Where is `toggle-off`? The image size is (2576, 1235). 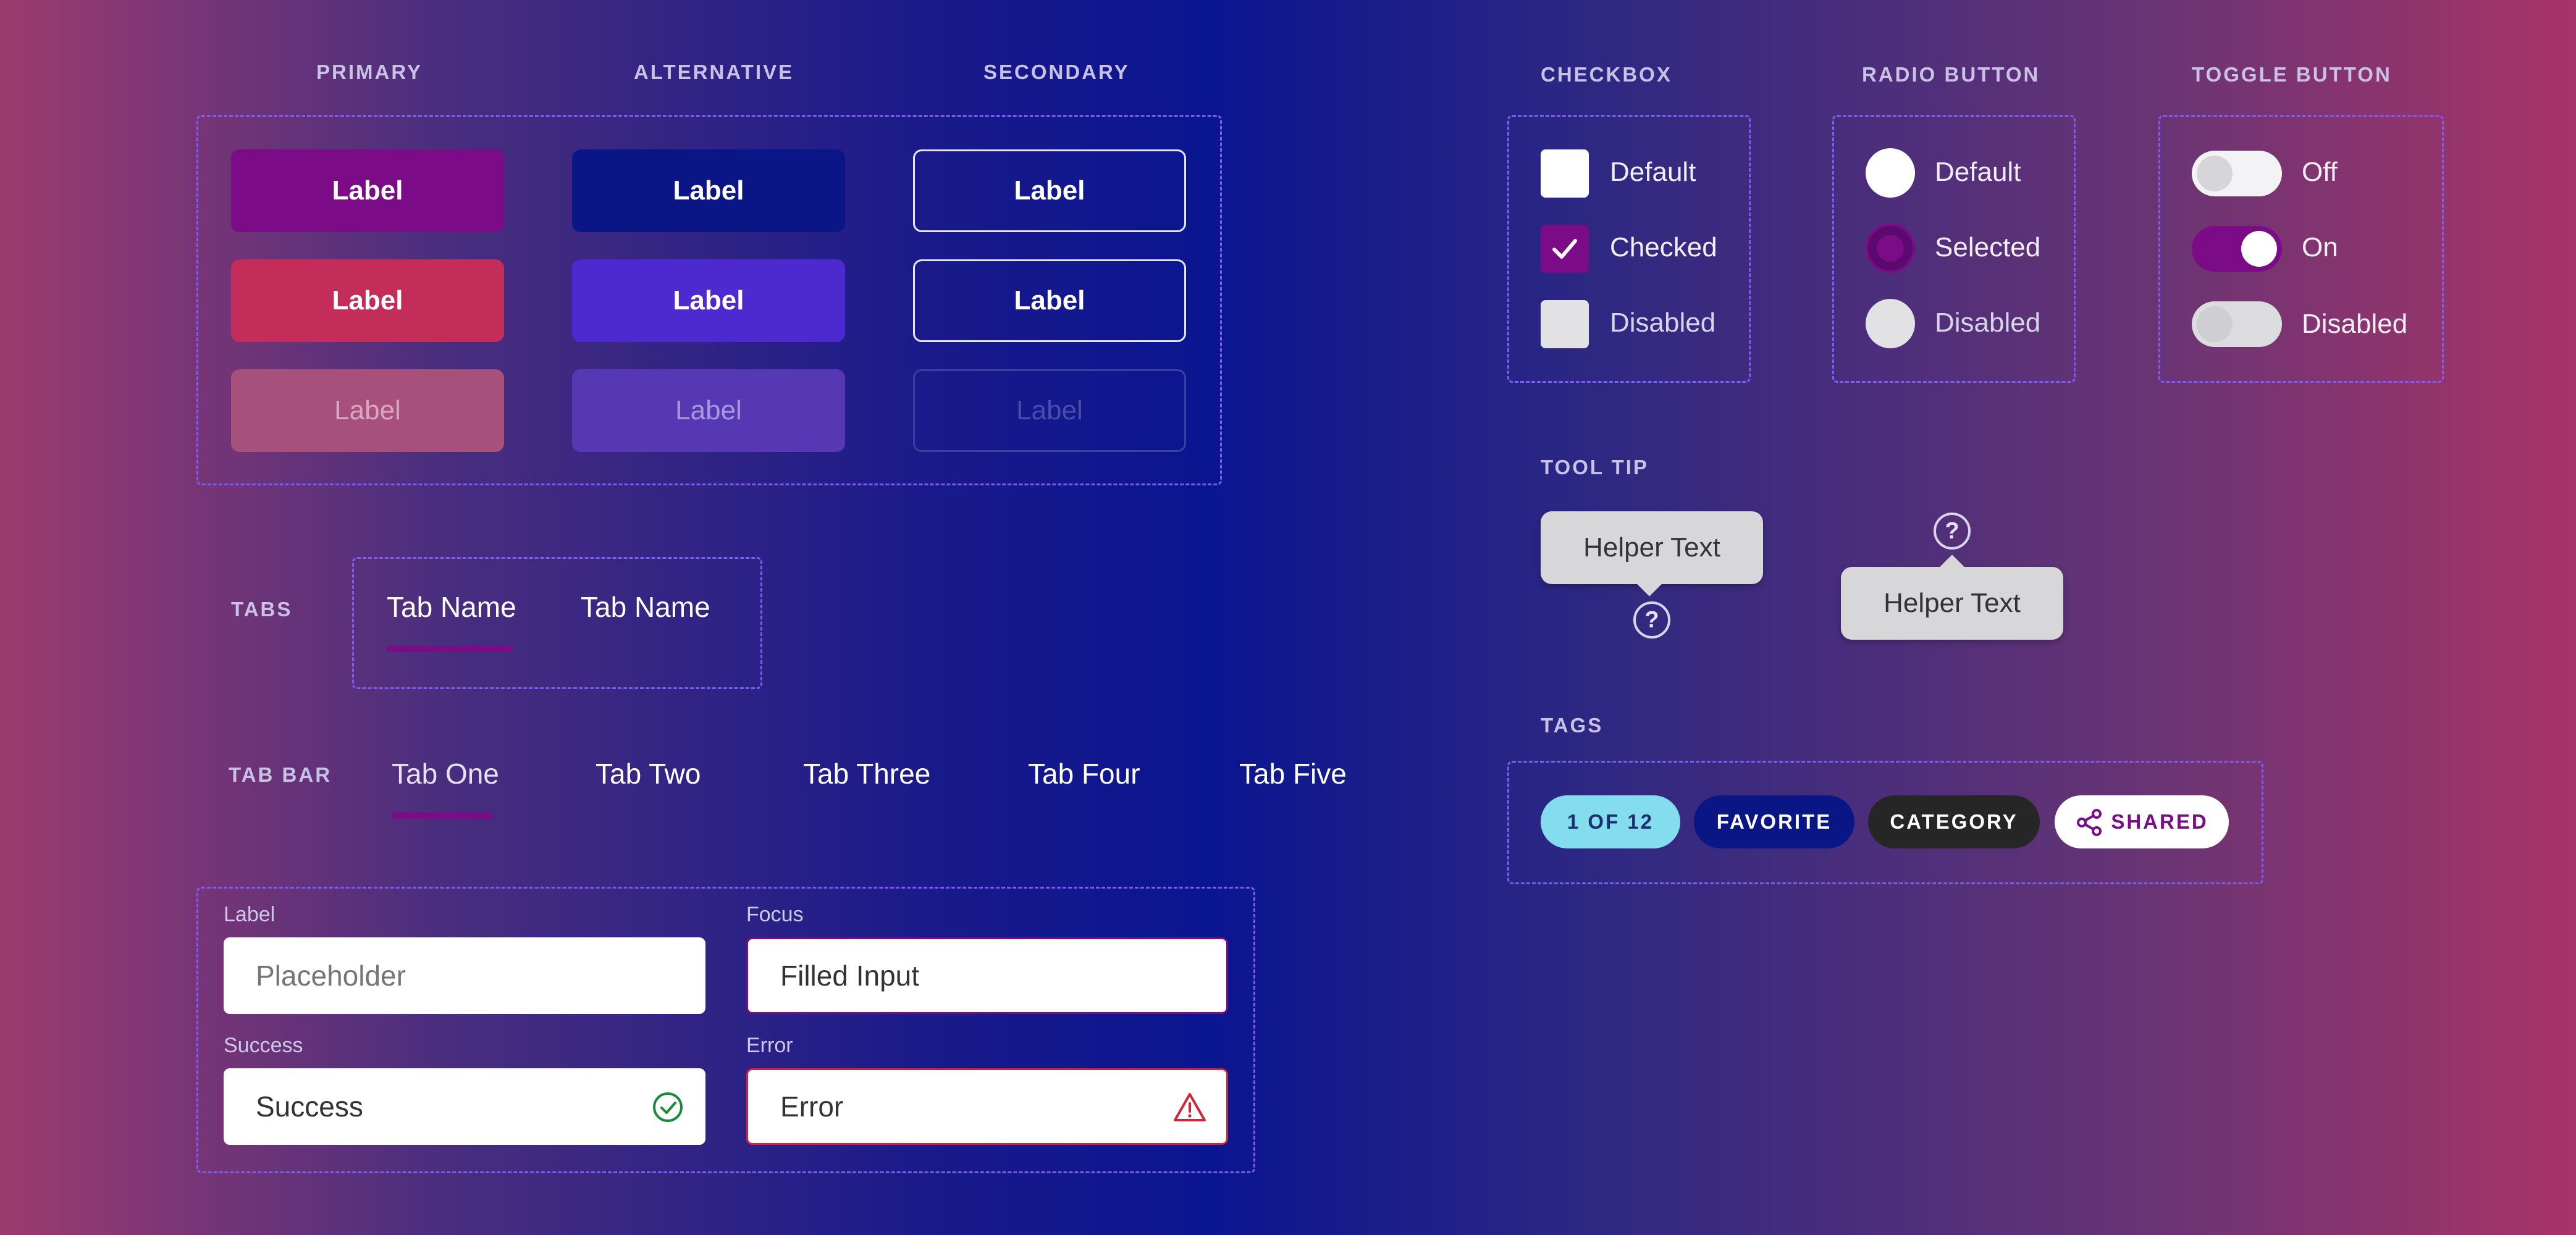 toggle-off is located at coordinates (2237, 174).